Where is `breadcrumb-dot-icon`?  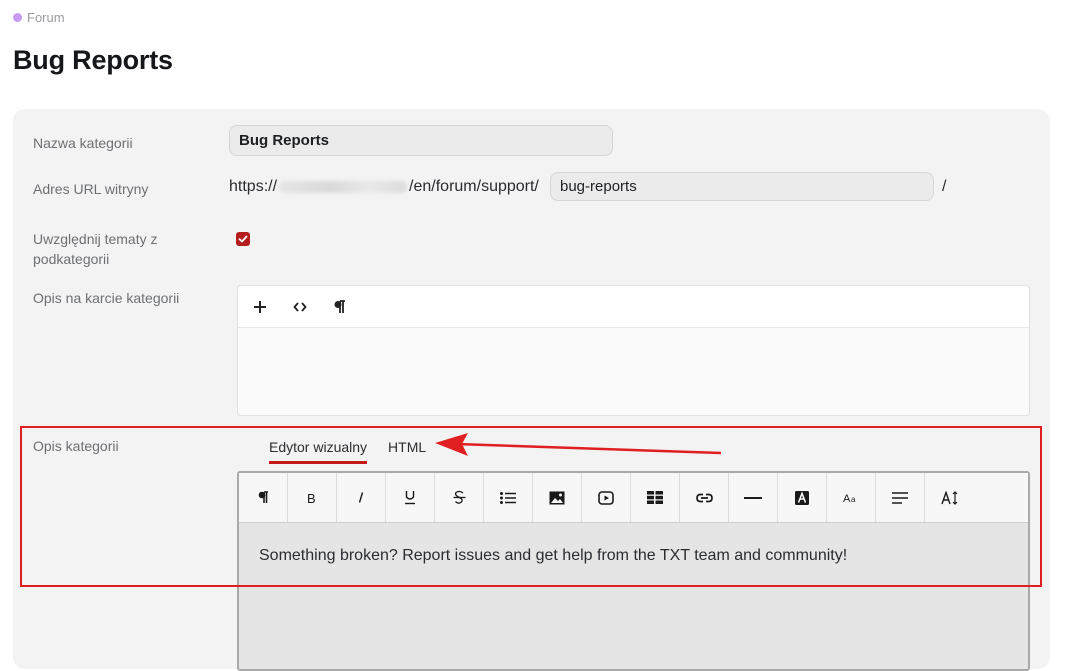 breadcrumb-dot-icon is located at coordinates (17, 17).